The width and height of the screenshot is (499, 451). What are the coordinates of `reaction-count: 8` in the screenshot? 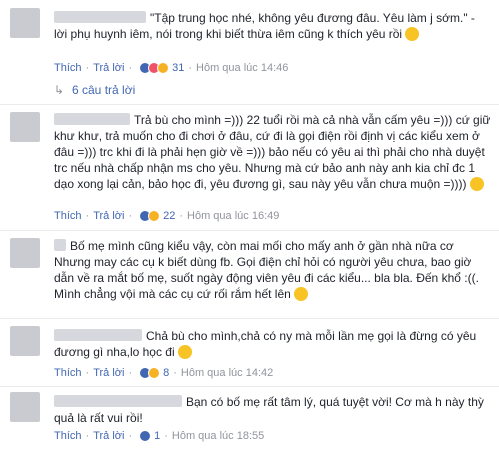 It's located at (166, 373).